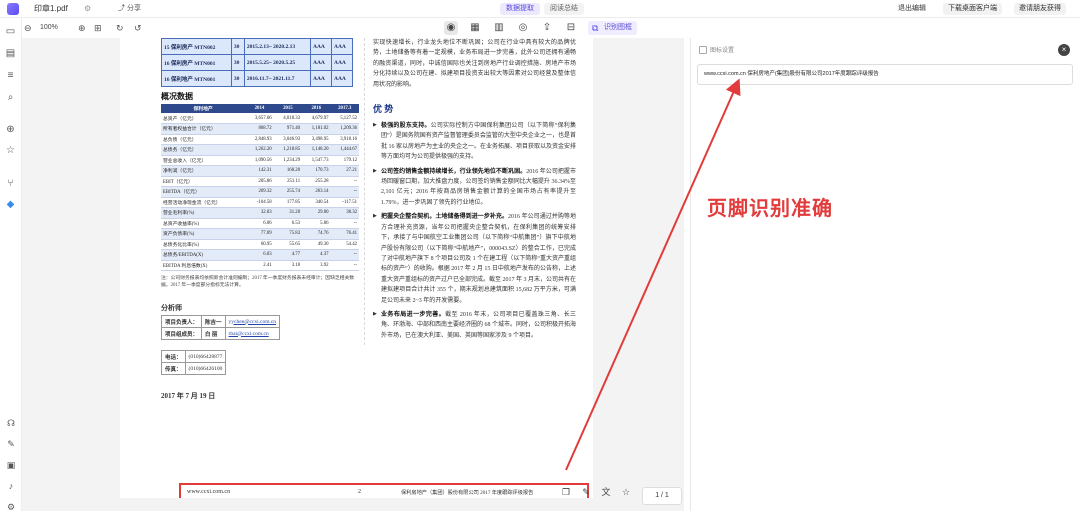 The width and height of the screenshot is (1080, 511). Describe the element at coordinates (260, 213) in the screenshot. I see `fin-row: 营业毛利率(%) 32.03 31.20 29.00 38.32` at that location.